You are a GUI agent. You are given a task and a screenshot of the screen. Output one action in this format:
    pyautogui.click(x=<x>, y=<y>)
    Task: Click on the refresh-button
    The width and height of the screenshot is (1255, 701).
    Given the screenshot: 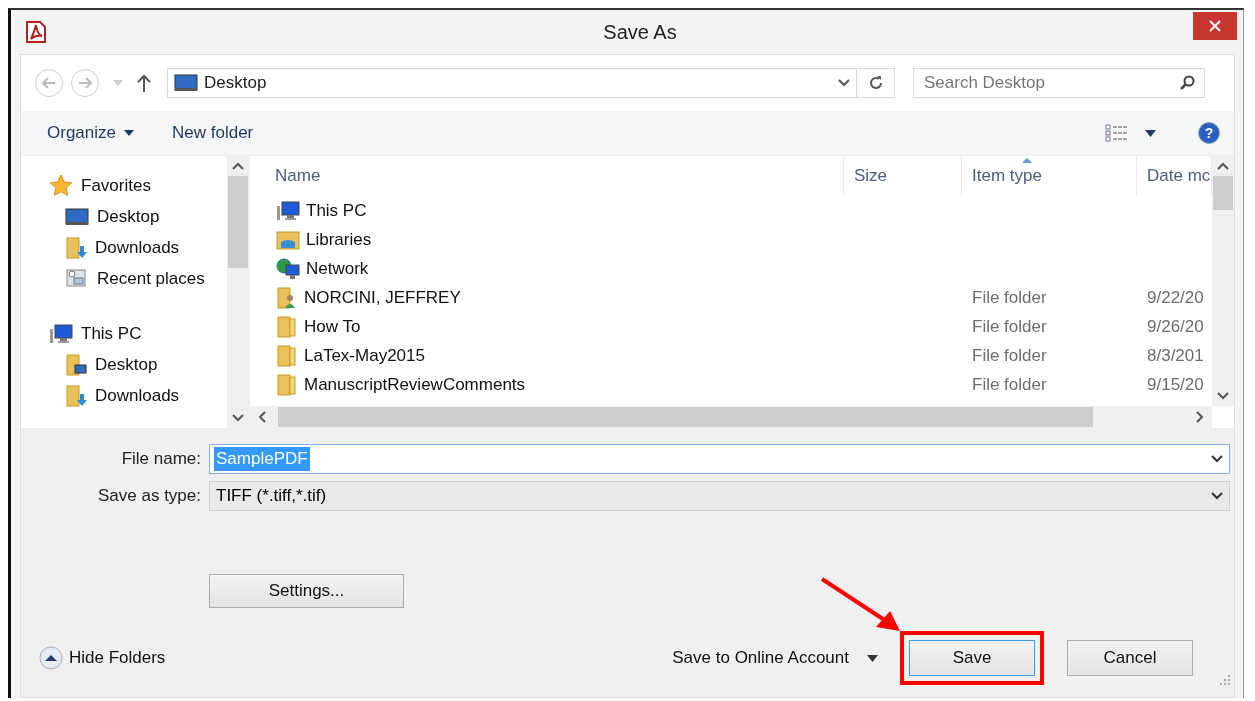 What is the action you would take?
    pyautogui.click(x=876, y=83)
    